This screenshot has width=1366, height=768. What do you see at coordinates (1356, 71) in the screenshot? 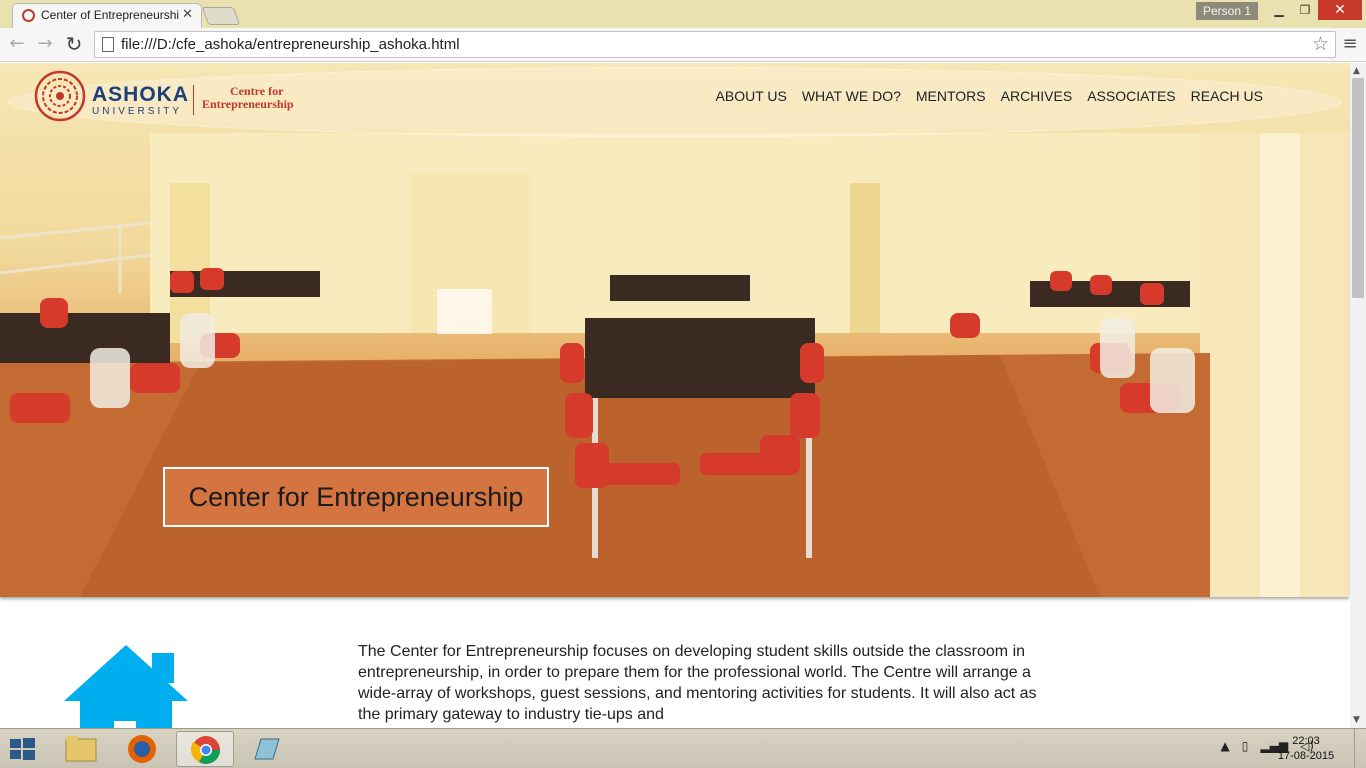
I see `scroll-up-icon: ▲` at bounding box center [1356, 71].